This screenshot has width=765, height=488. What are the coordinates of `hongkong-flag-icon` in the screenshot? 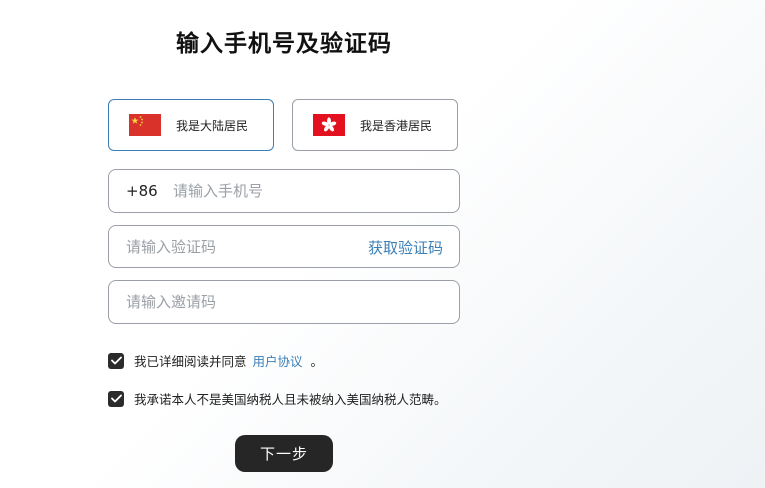 It's located at (329, 125).